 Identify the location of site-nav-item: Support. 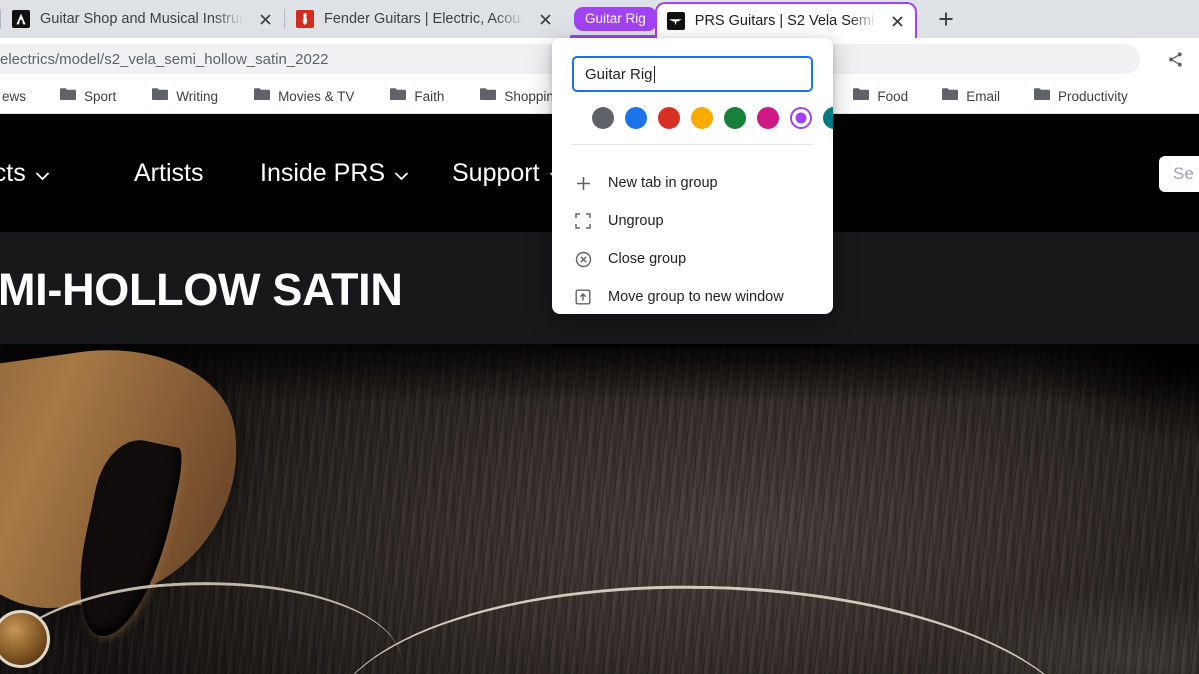
(508, 173).